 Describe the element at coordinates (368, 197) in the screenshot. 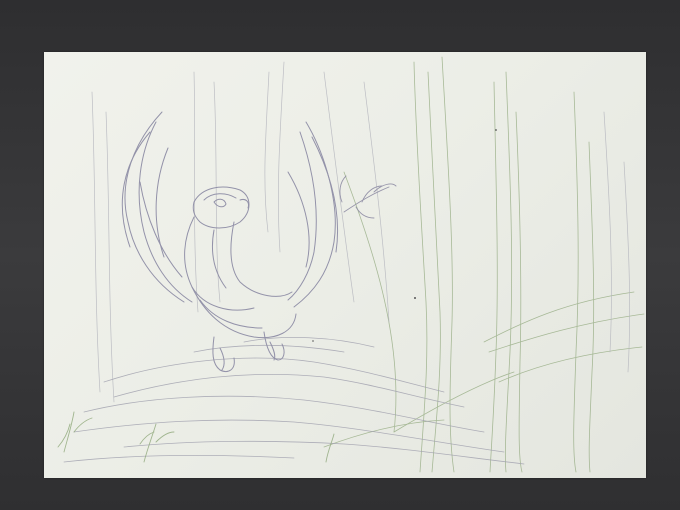

I see `branch-sketch` at that location.